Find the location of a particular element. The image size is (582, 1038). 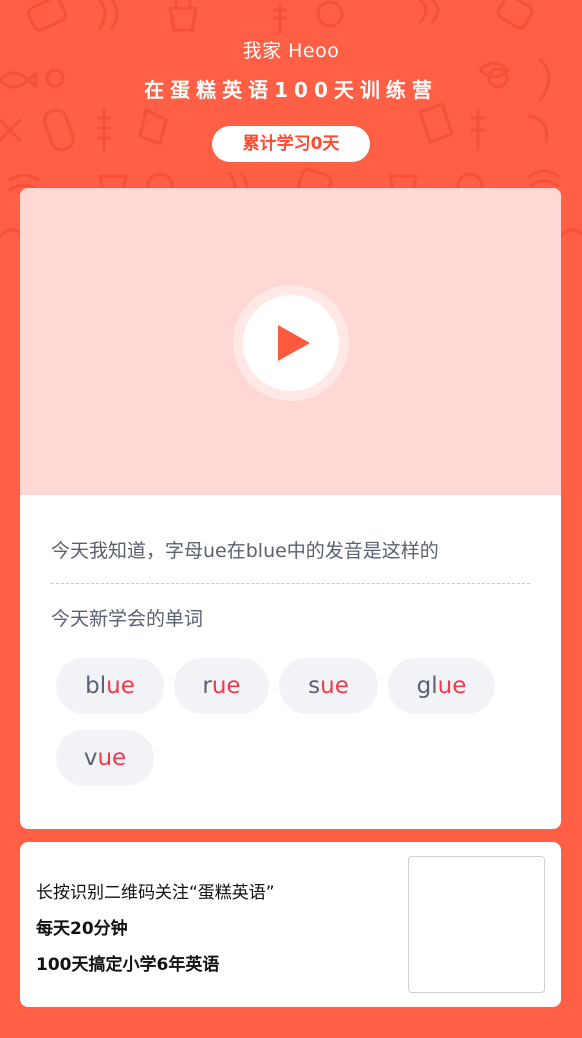

study-days-badge: 累计学习0天 is located at coordinates (291, 144).